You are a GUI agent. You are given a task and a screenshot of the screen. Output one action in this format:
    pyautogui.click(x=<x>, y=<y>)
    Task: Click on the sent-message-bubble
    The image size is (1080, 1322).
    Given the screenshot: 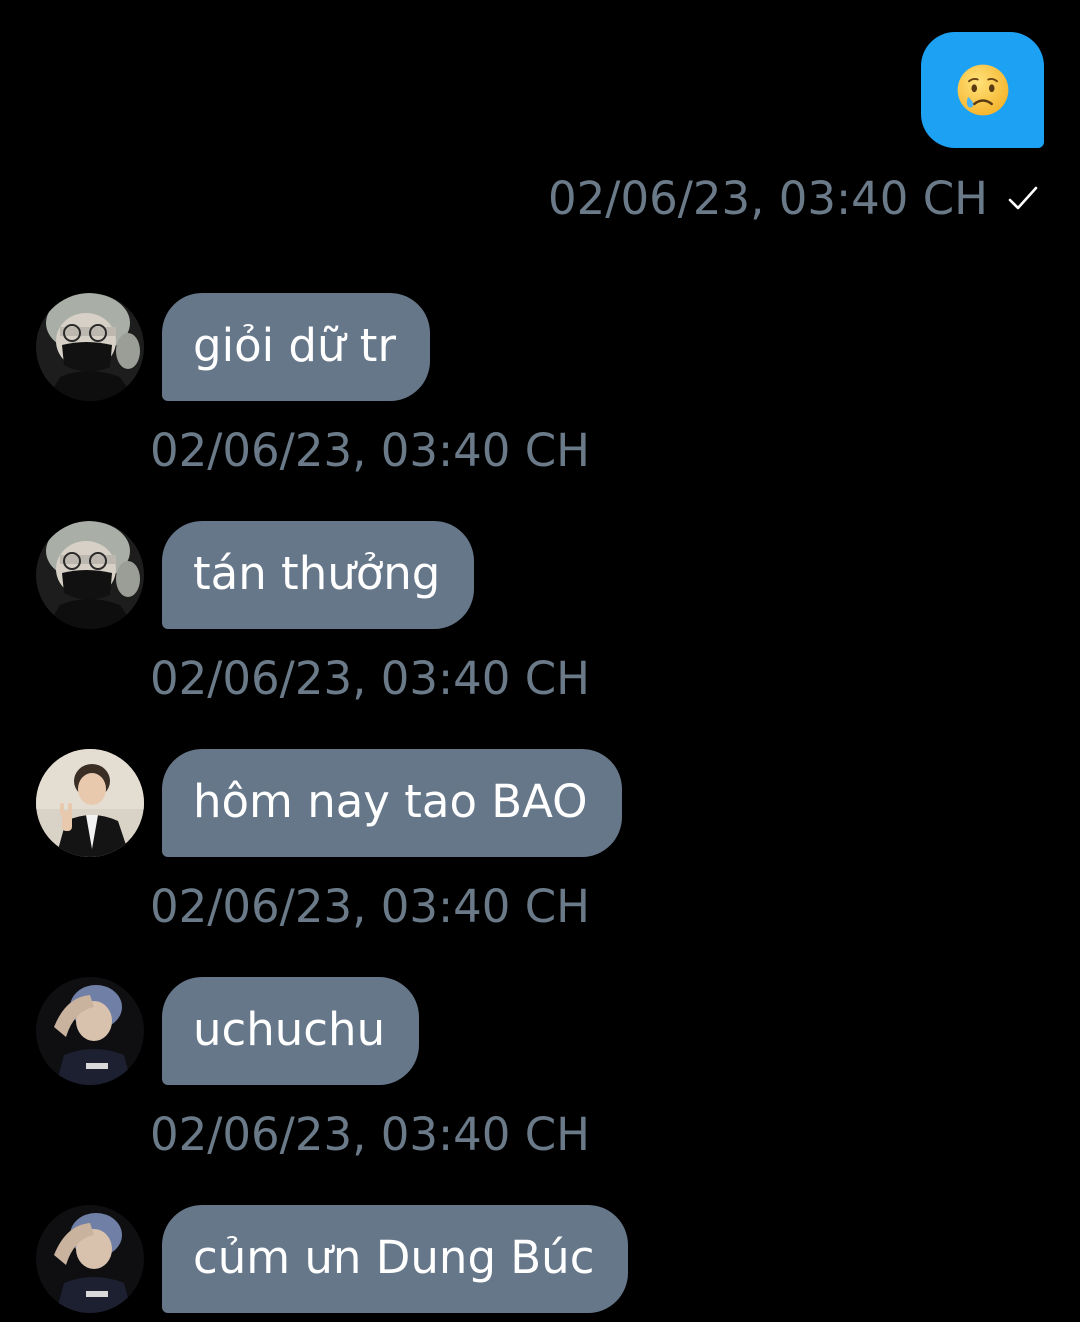 What is the action you would take?
    pyautogui.click(x=982, y=90)
    